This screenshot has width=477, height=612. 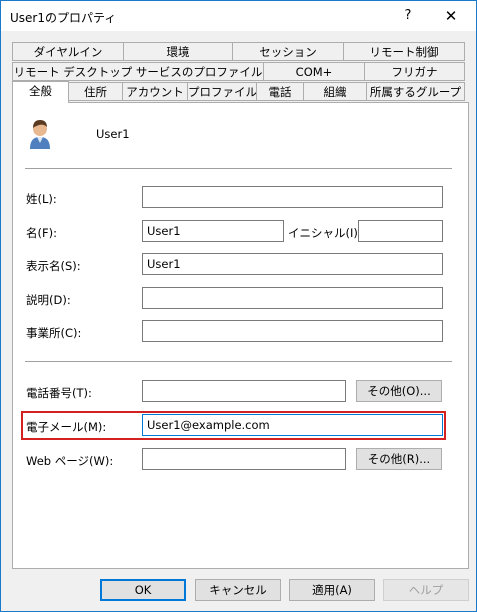 What do you see at coordinates (54, 333) in the screenshot?
I see `office-label: 事業所(C):` at bounding box center [54, 333].